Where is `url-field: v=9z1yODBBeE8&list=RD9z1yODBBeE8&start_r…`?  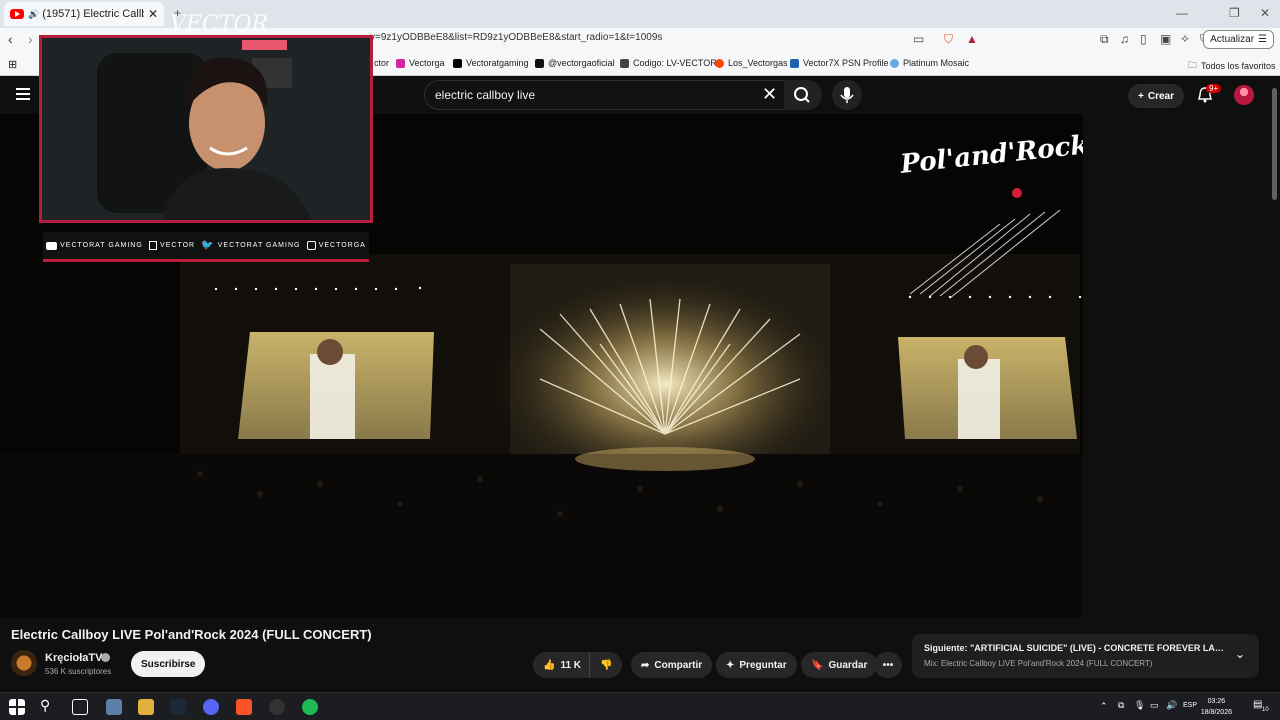 url-field: v=9z1yODBBeE8&list=RD9z1yODBBeE8&start_r… is located at coordinates (516, 37).